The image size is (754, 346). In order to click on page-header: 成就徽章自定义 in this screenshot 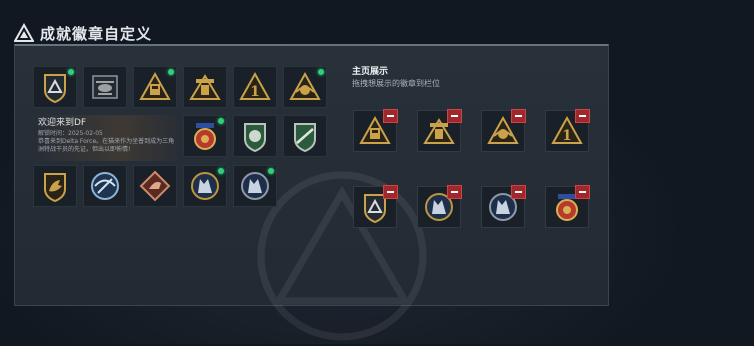, I will do `click(83, 33)`.